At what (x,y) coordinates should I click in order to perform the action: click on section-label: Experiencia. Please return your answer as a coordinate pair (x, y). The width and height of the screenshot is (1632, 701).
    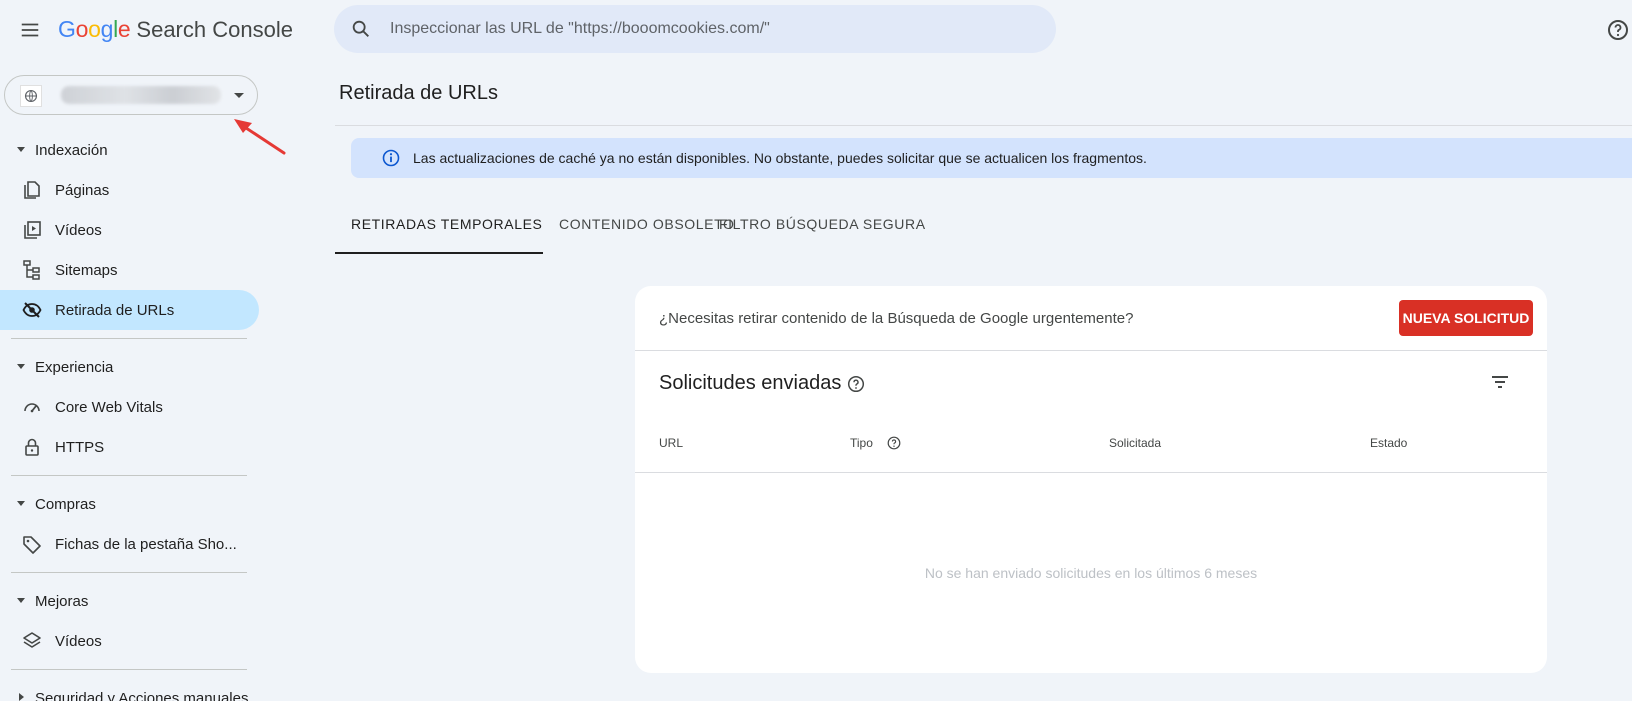
    Looking at the image, I should click on (74, 367).